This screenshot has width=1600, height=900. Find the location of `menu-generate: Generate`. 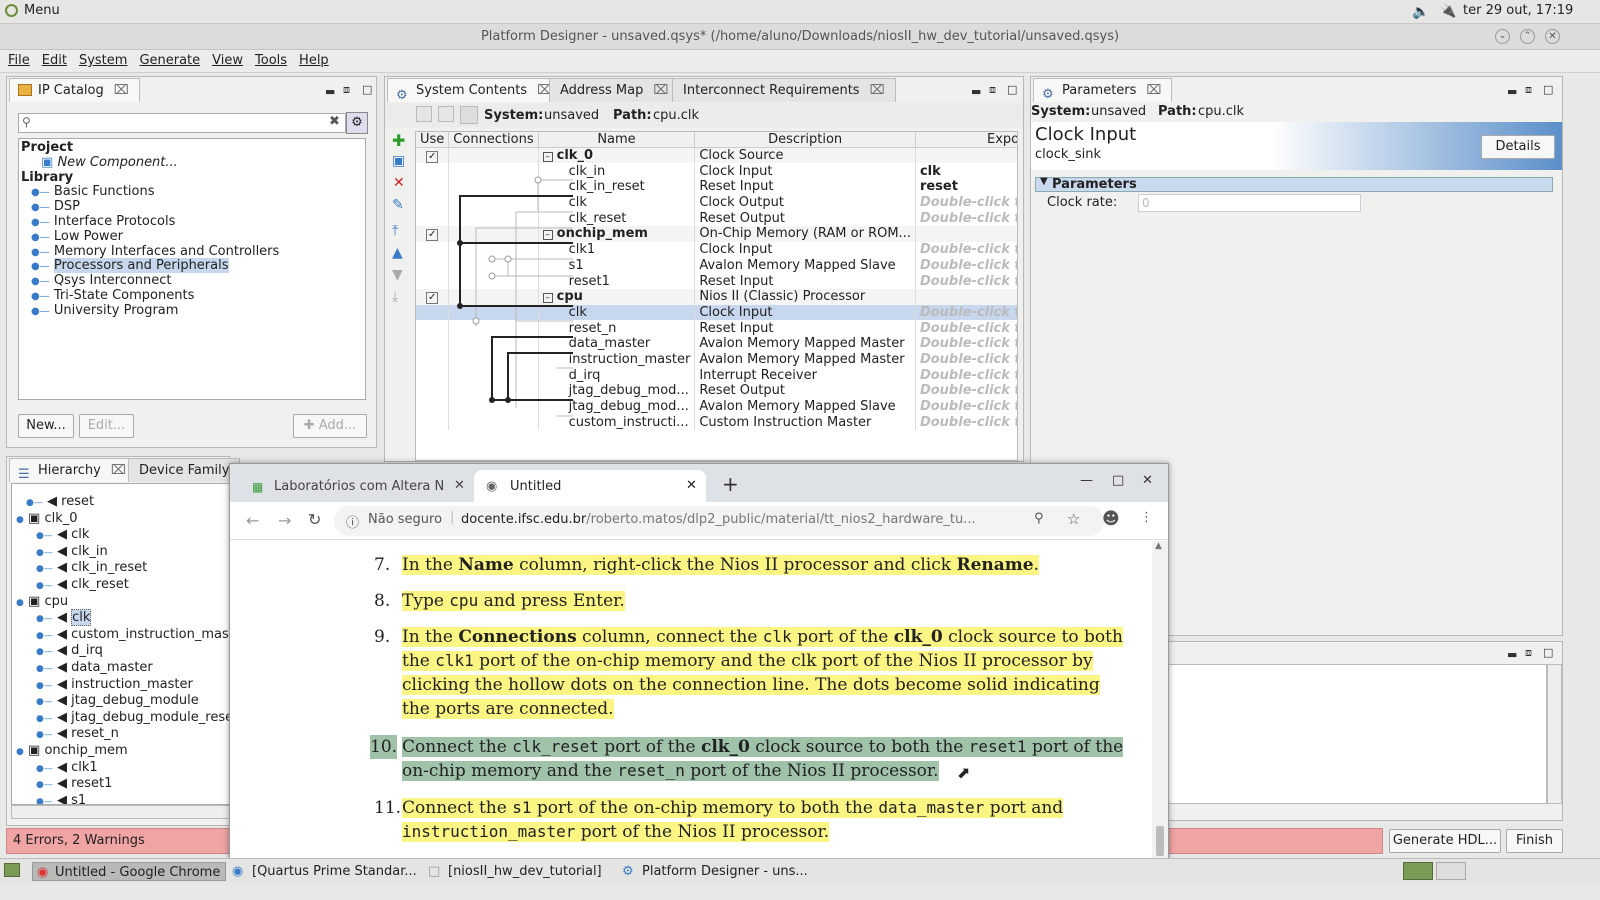

menu-generate: Generate is located at coordinates (169, 61).